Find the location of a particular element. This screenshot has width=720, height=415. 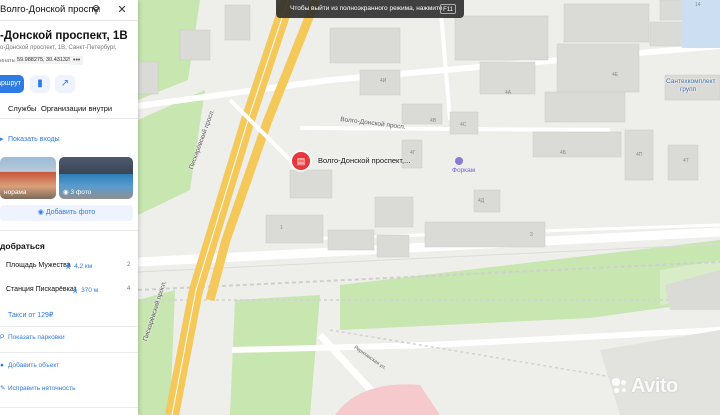

building-number: 1 is located at coordinates (281, 228).